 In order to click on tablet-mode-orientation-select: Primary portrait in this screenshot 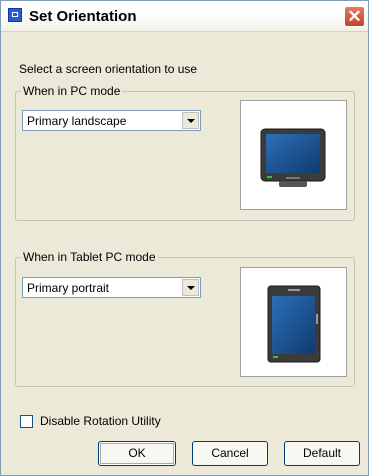, I will do `click(111, 287)`.